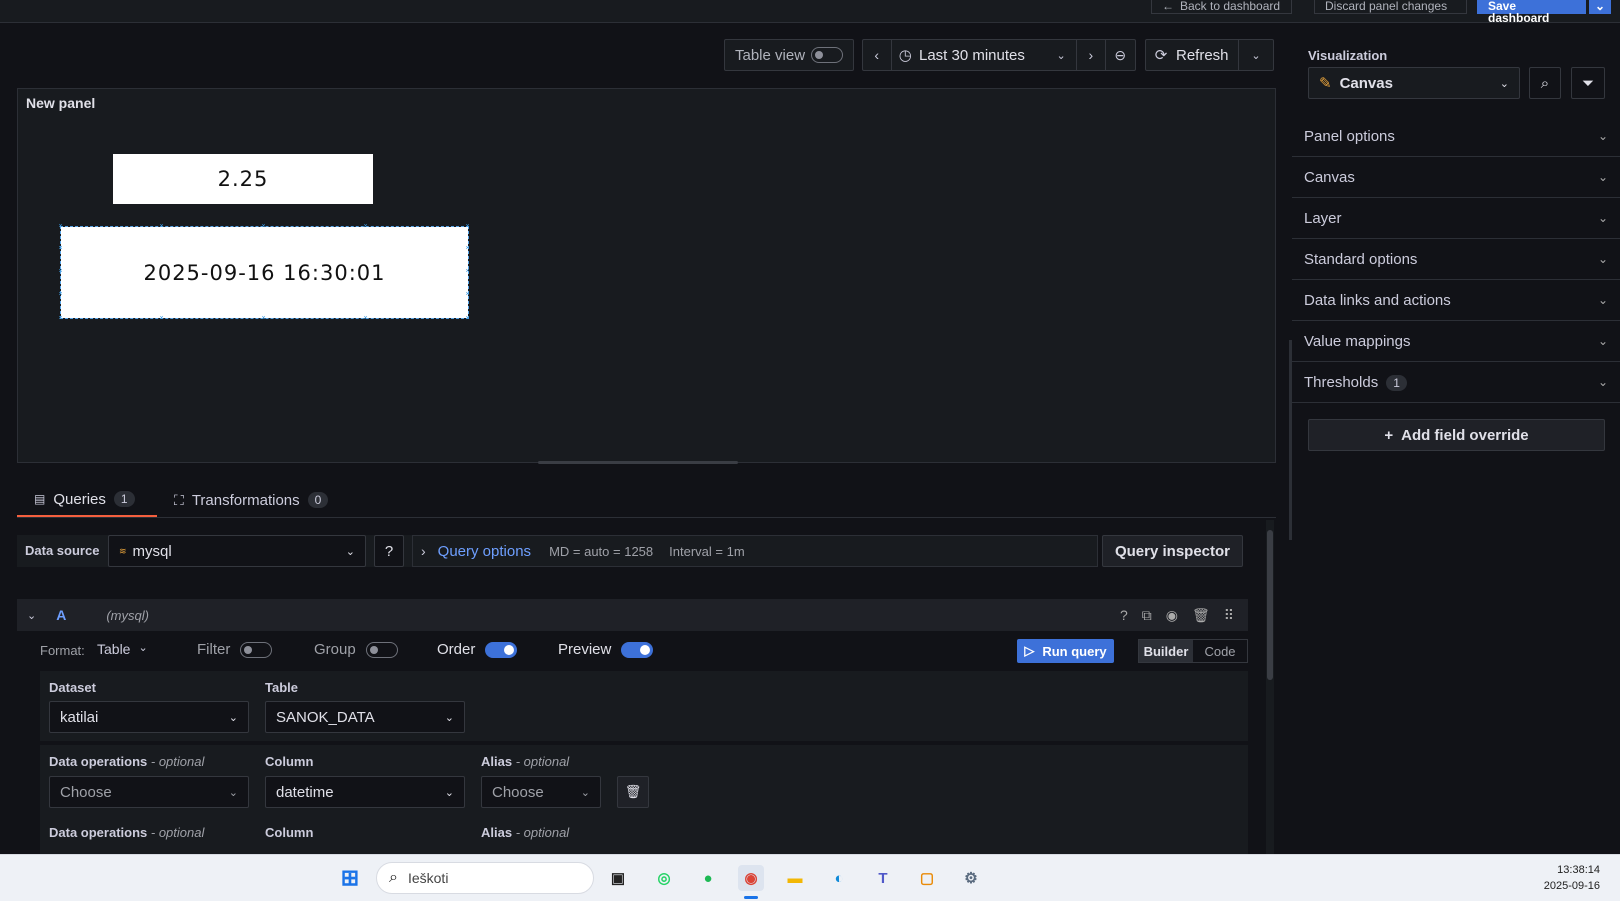 This screenshot has height=901, width=1620. Describe the element at coordinates (381, 649) in the screenshot. I see `group-switch` at that location.